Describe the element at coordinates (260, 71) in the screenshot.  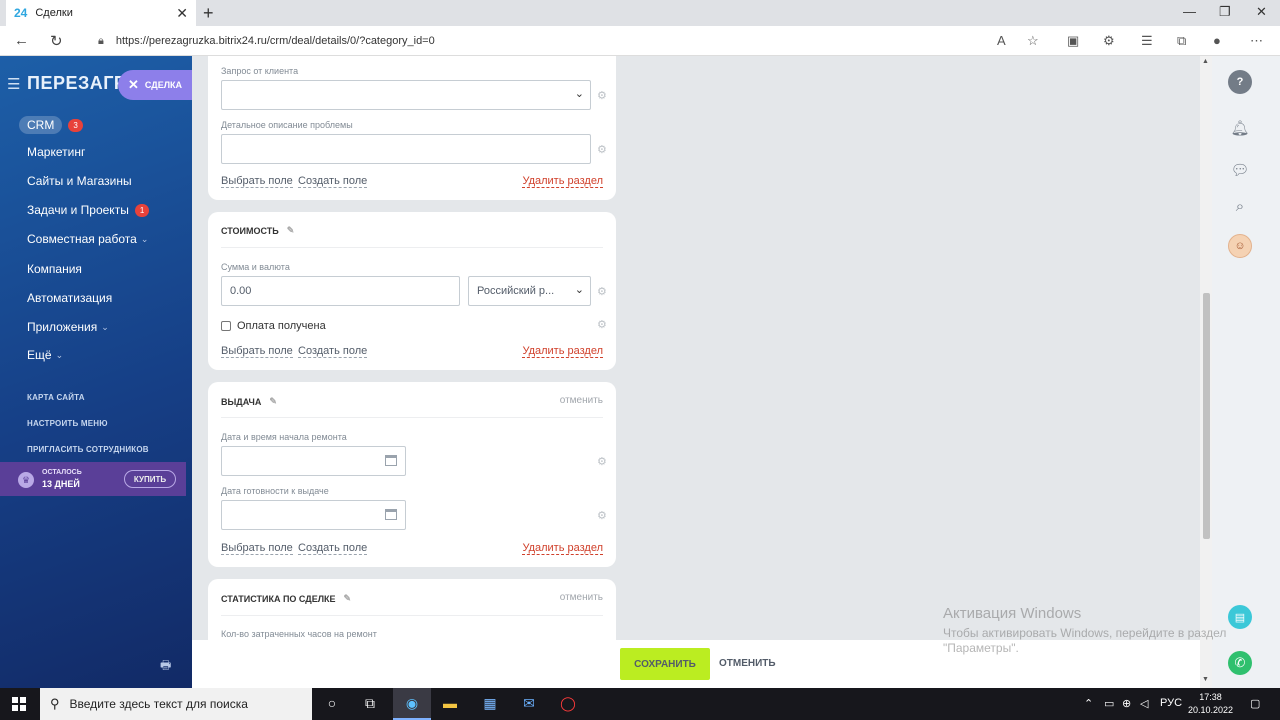
I see `field-label: Запрос от клиента` at that location.